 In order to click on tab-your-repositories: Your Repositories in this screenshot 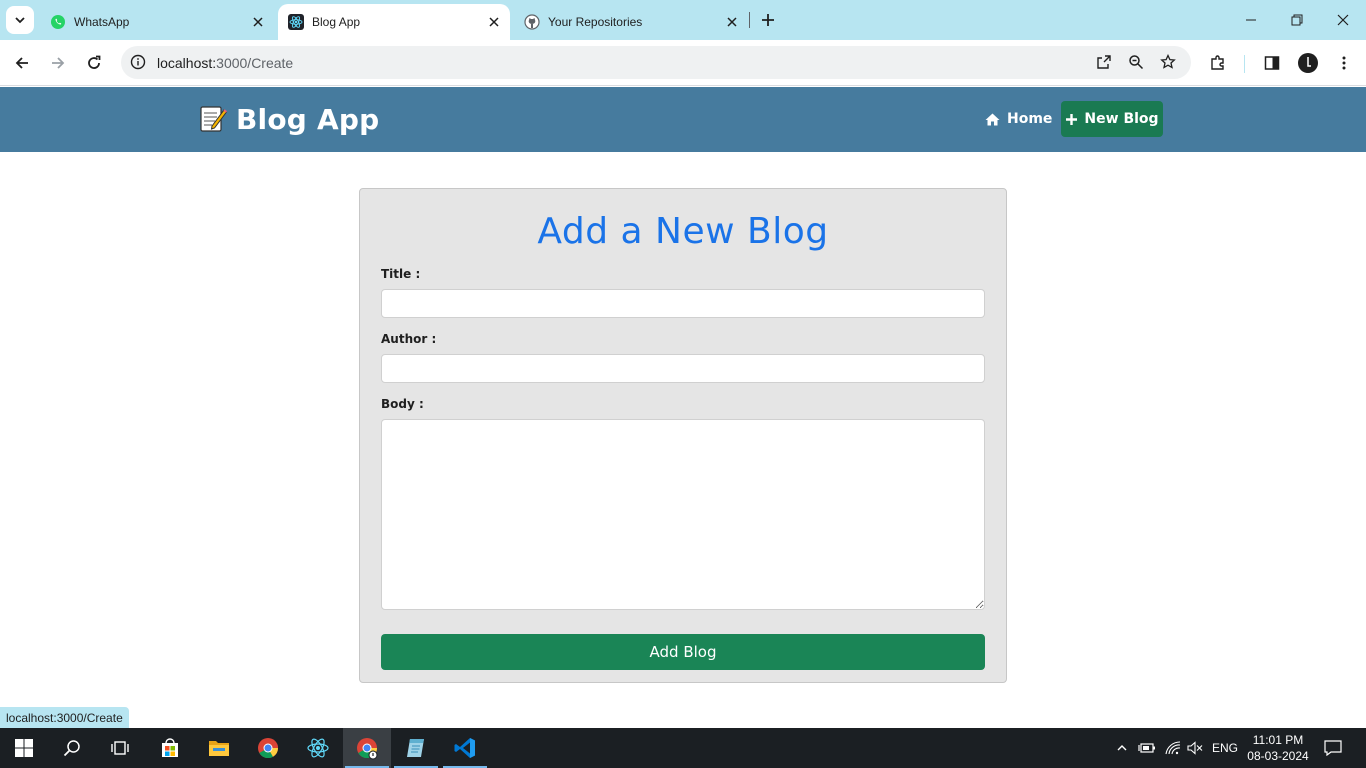, I will do `click(631, 22)`.